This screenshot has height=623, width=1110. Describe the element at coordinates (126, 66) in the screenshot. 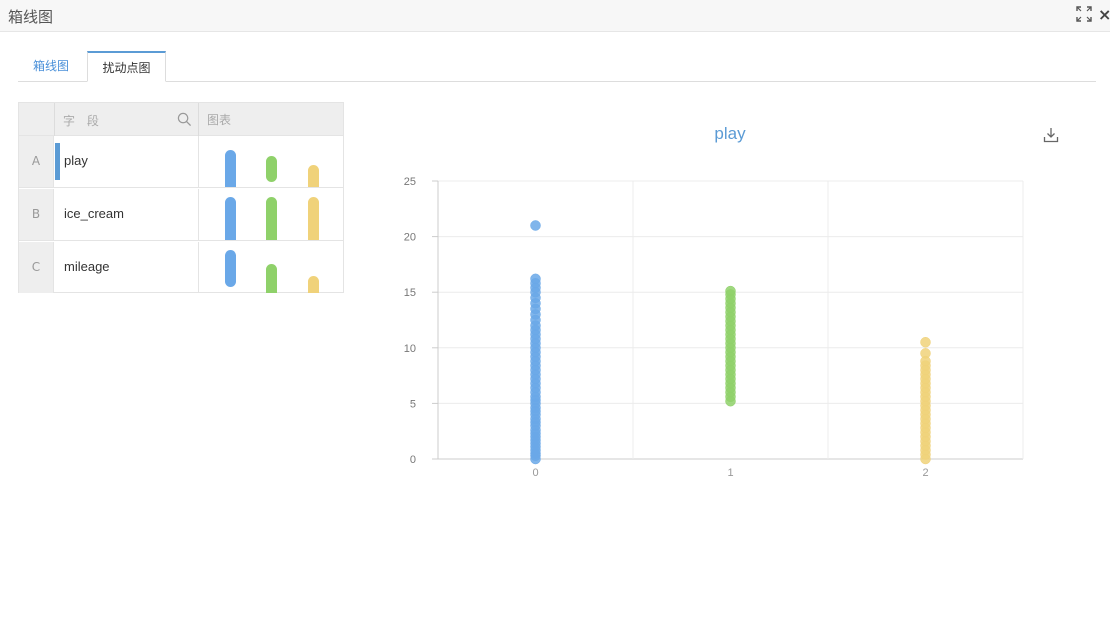

I see `tab-jitter-plot: 扰动点图` at that location.